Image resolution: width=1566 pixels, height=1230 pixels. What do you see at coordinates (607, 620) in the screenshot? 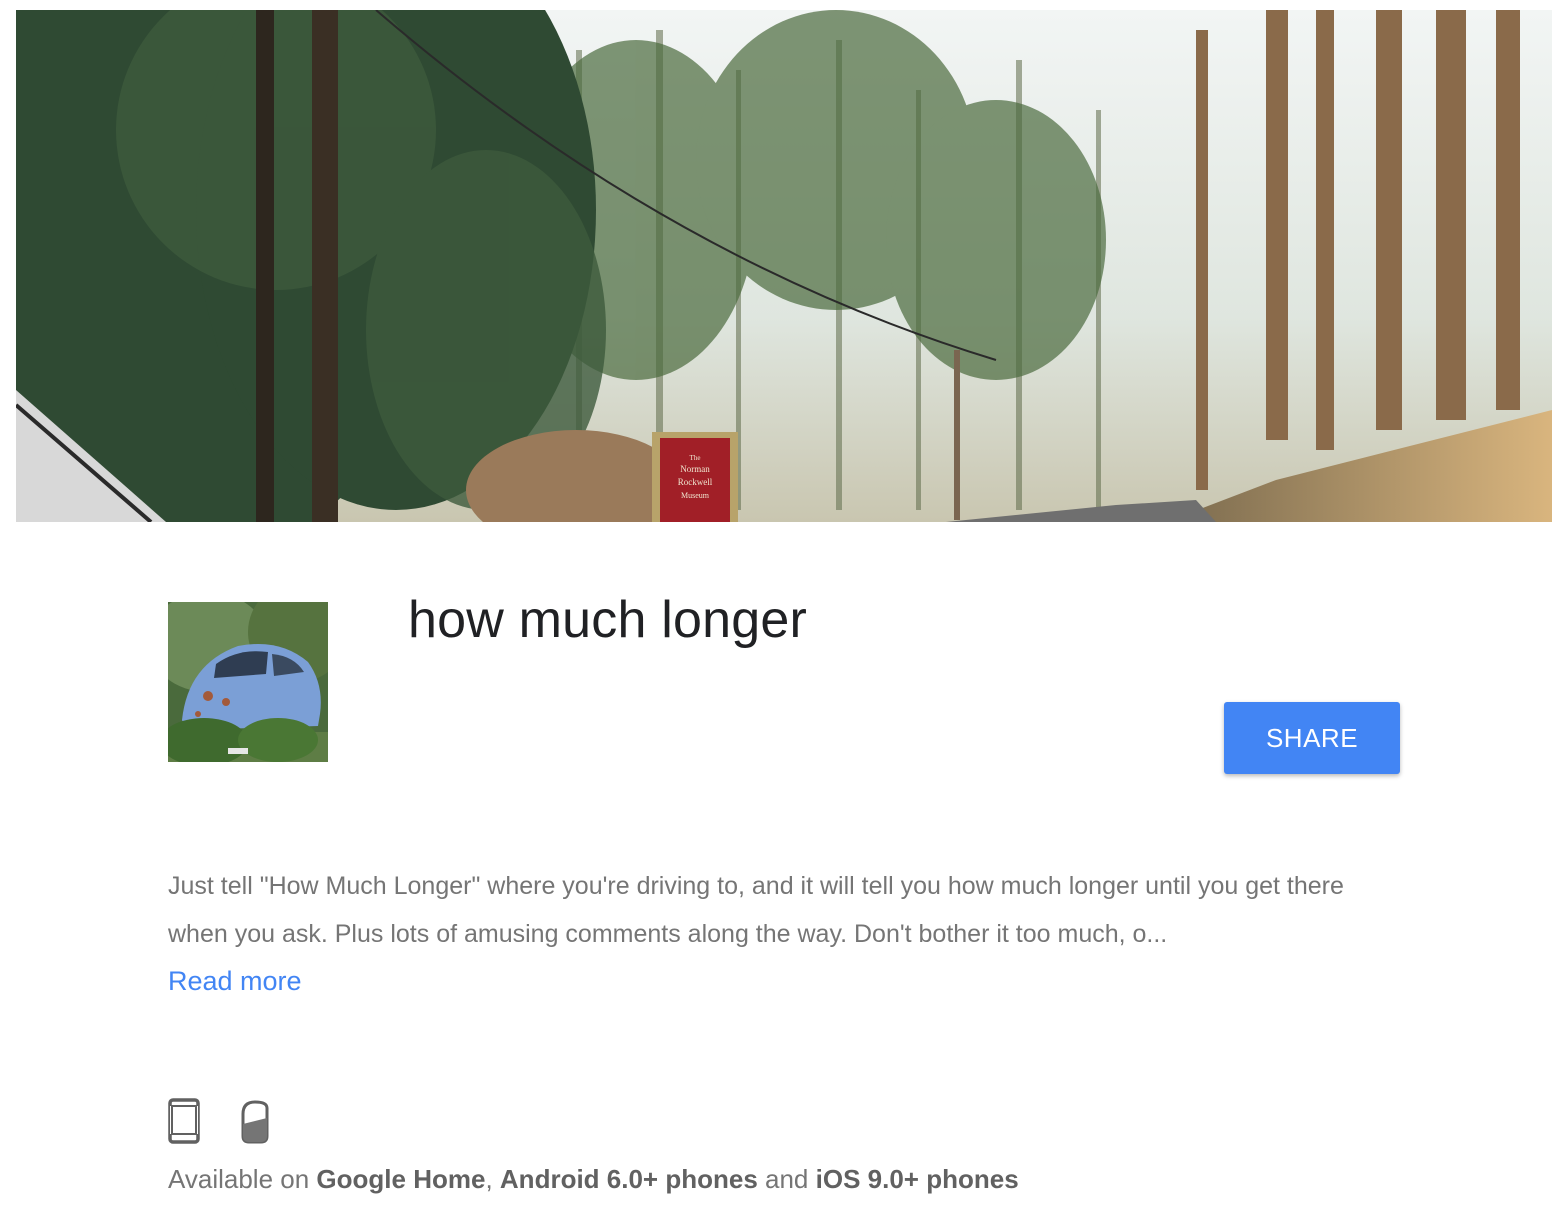
I see `app-title: how much longer` at bounding box center [607, 620].